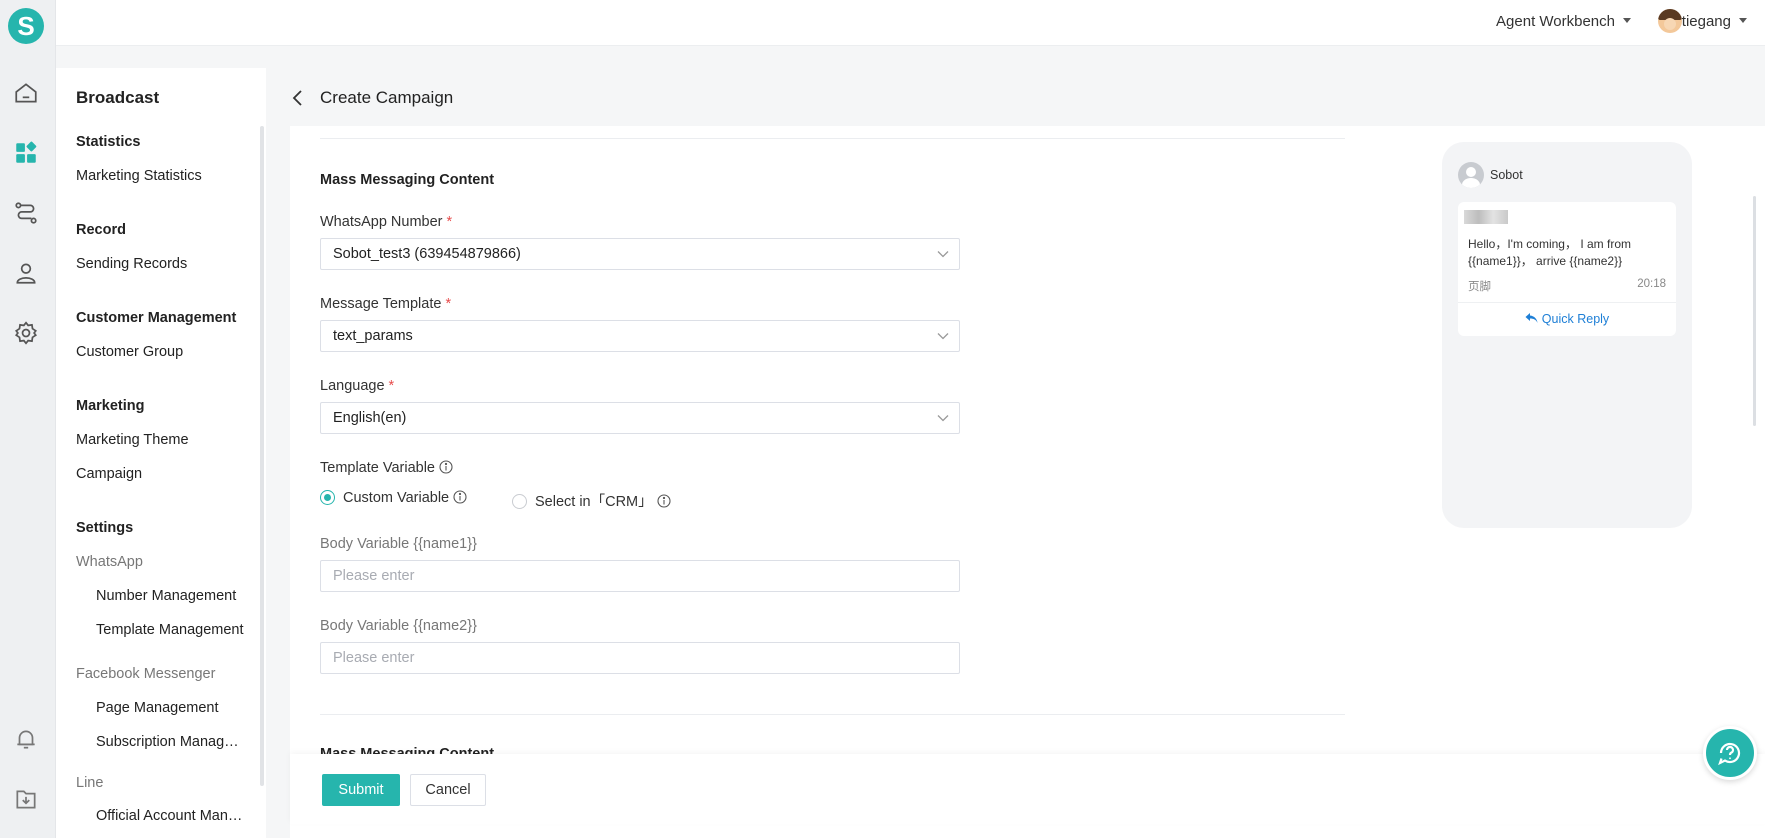  Describe the element at coordinates (171, 816) in the screenshot. I see `sidebar-item-official-account-management: Official Account Management` at that location.